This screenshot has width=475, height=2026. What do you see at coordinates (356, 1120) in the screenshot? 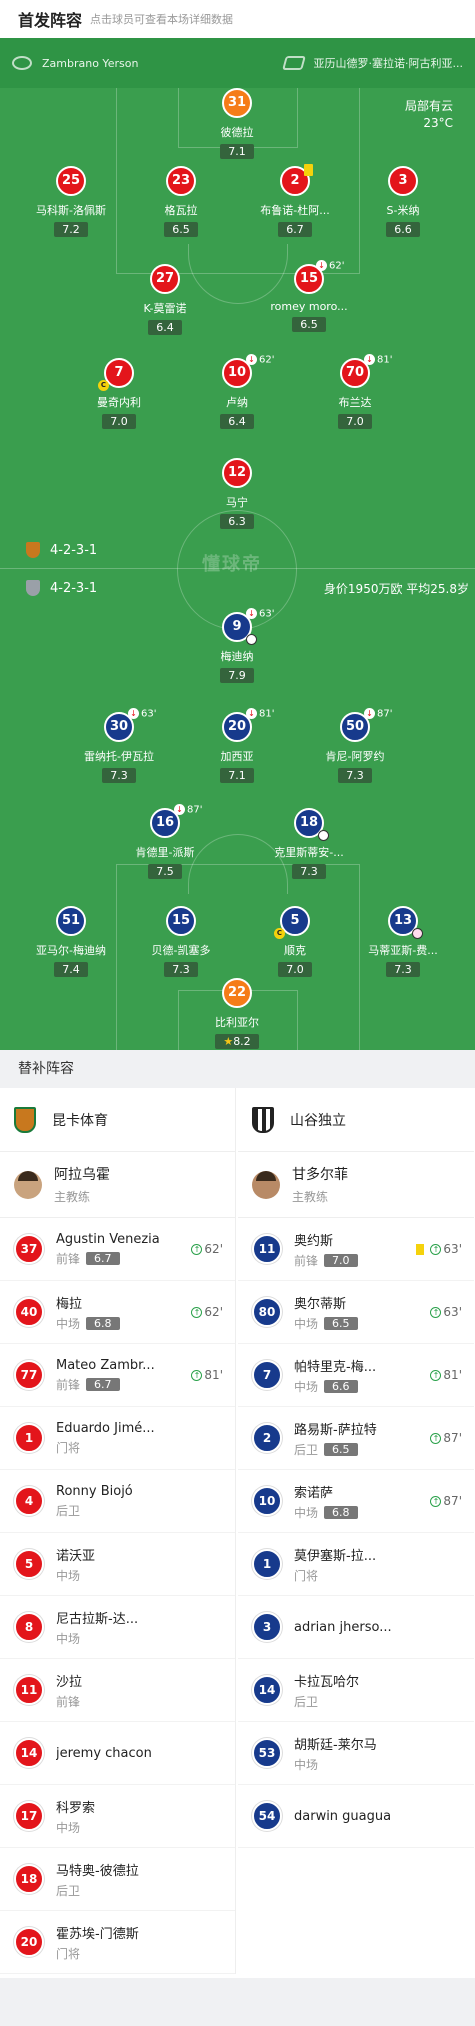
I see `away-team-row: 山谷独立` at bounding box center [356, 1120].